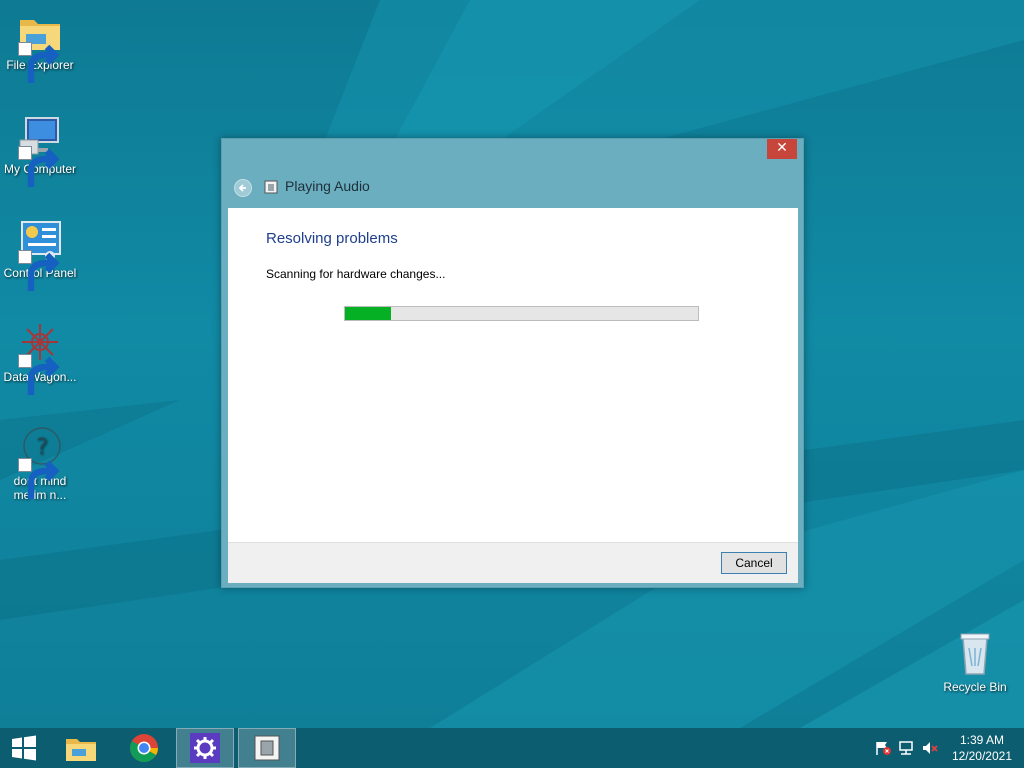  I want to click on desktop-icon-label: Recycle Bin, so click(975, 687).